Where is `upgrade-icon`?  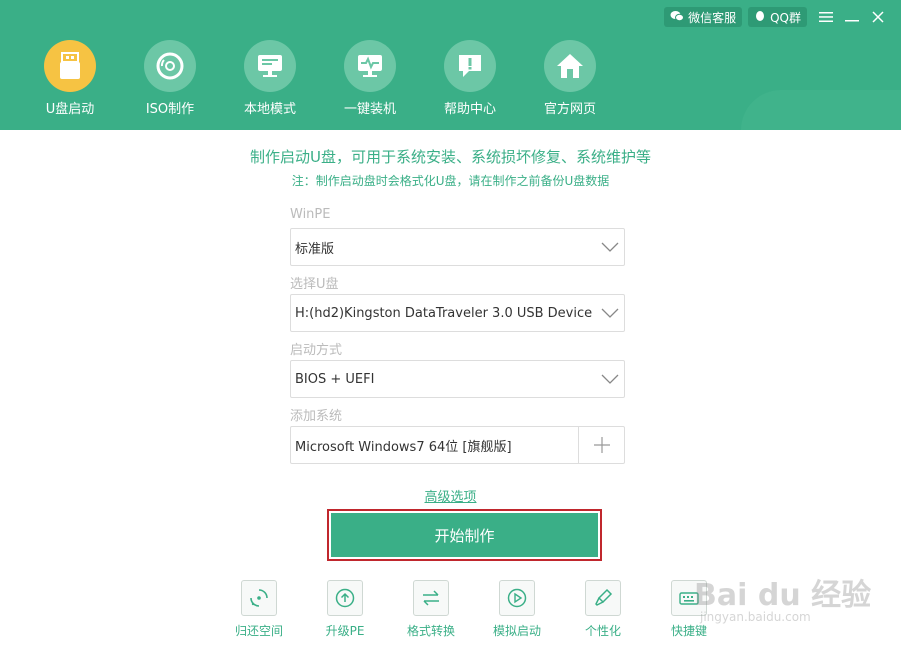
upgrade-icon is located at coordinates (345, 598).